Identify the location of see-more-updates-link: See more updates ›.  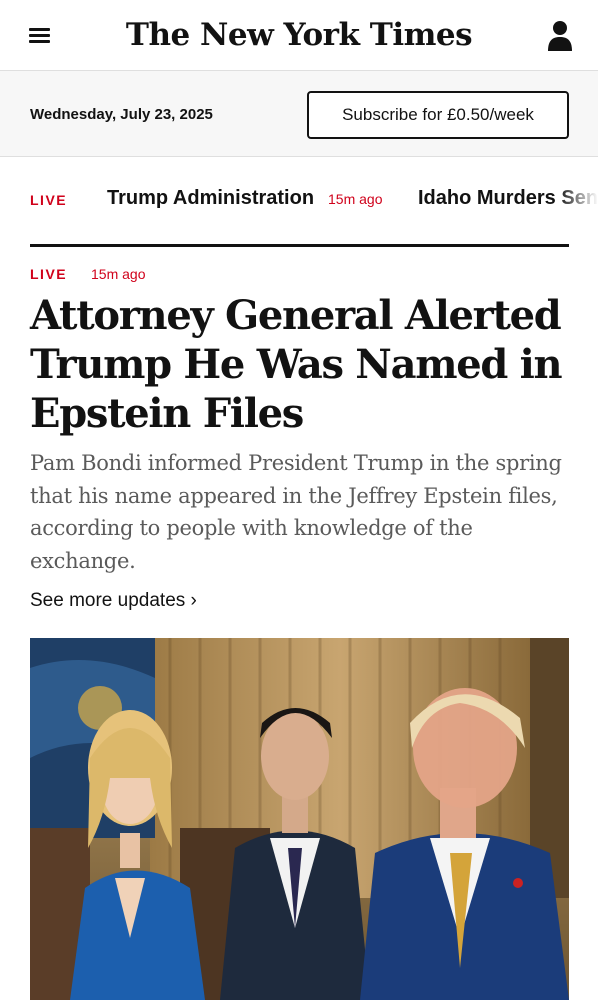
(113, 601).